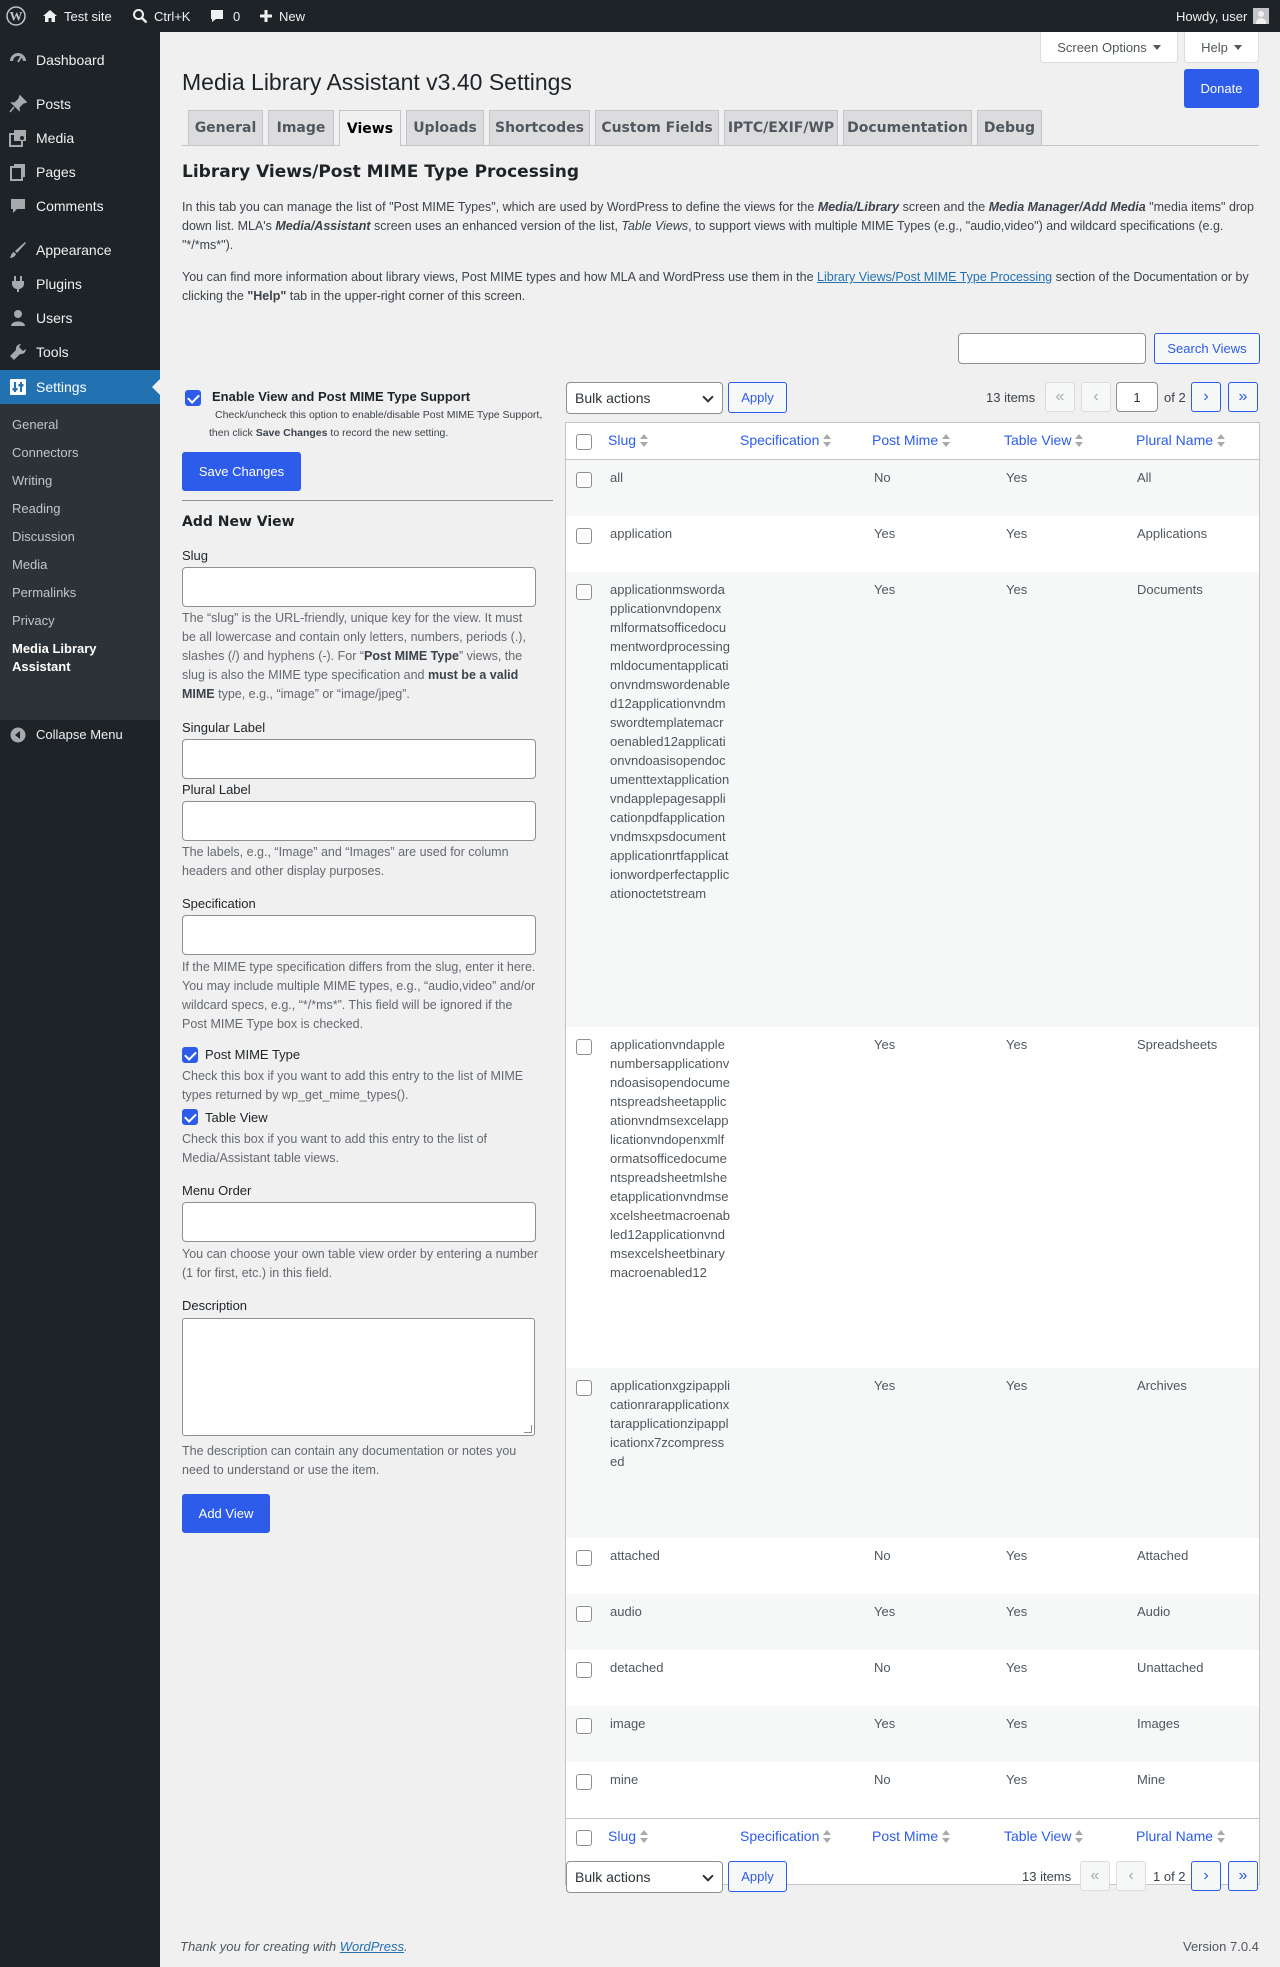 Image resolution: width=1280 pixels, height=1967 pixels. I want to click on tab-iptc-exif-wp: IPTC/EXIF/WP, so click(781, 127).